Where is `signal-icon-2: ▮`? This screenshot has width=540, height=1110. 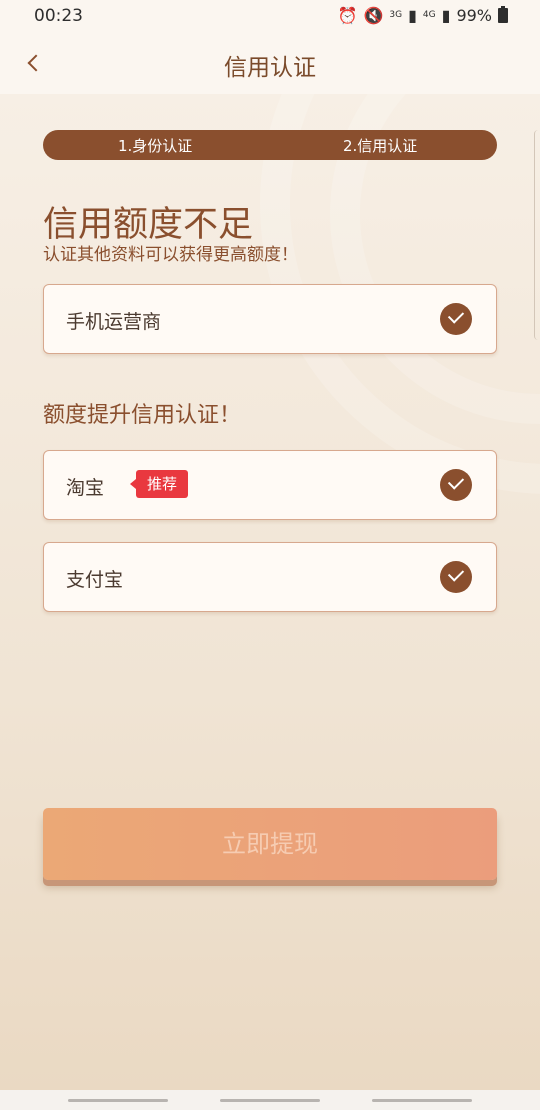 signal-icon-2: ▮ is located at coordinates (446, 15).